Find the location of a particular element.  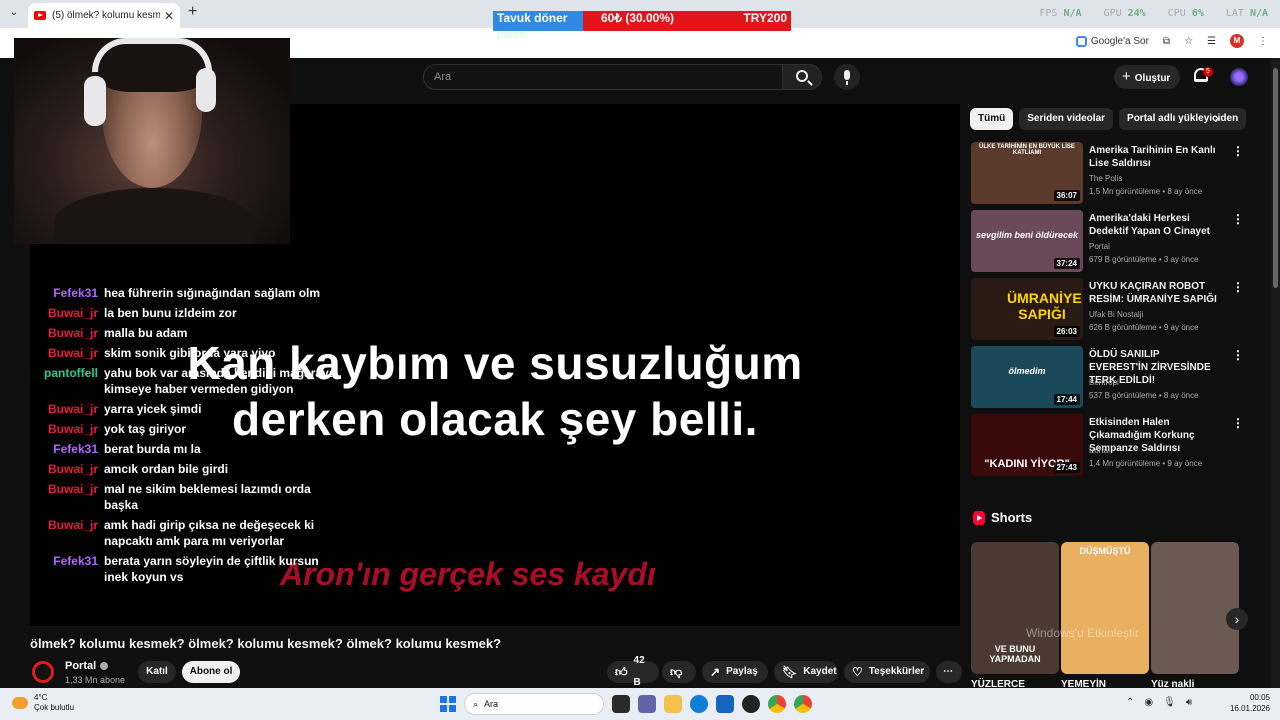

recommended-video-meta: 537 B görüntüleme • 8 ay önce is located at coordinates (1144, 395).